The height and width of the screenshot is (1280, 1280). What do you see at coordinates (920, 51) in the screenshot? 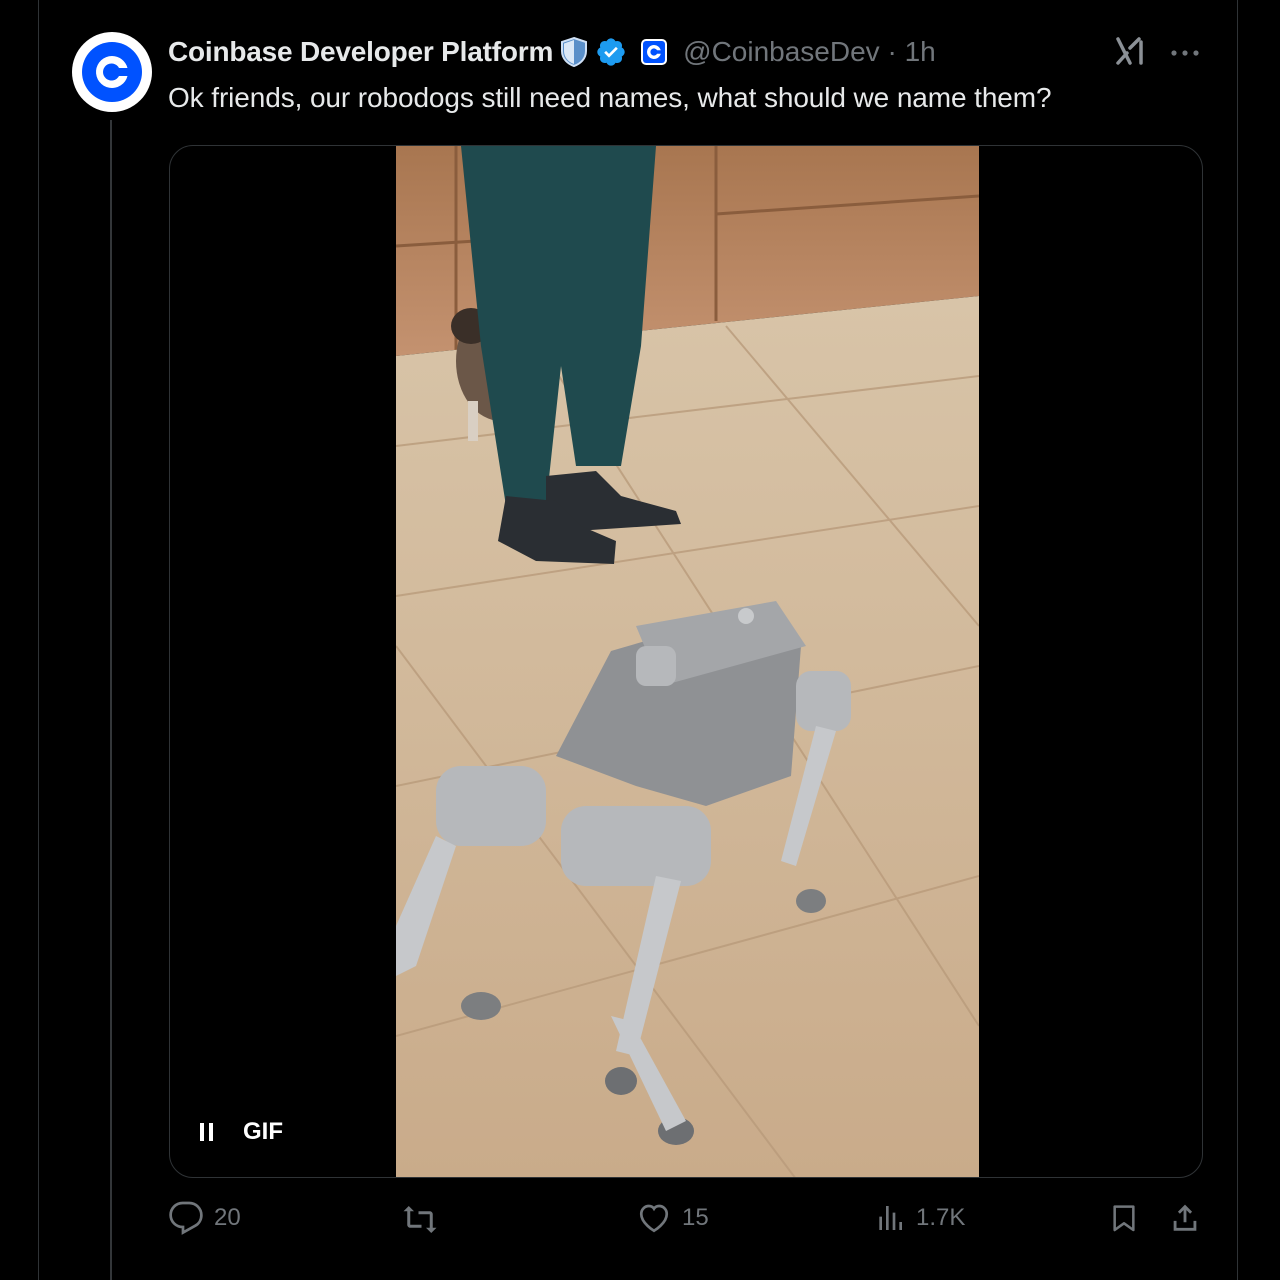
I see `timestamp: 1h` at bounding box center [920, 51].